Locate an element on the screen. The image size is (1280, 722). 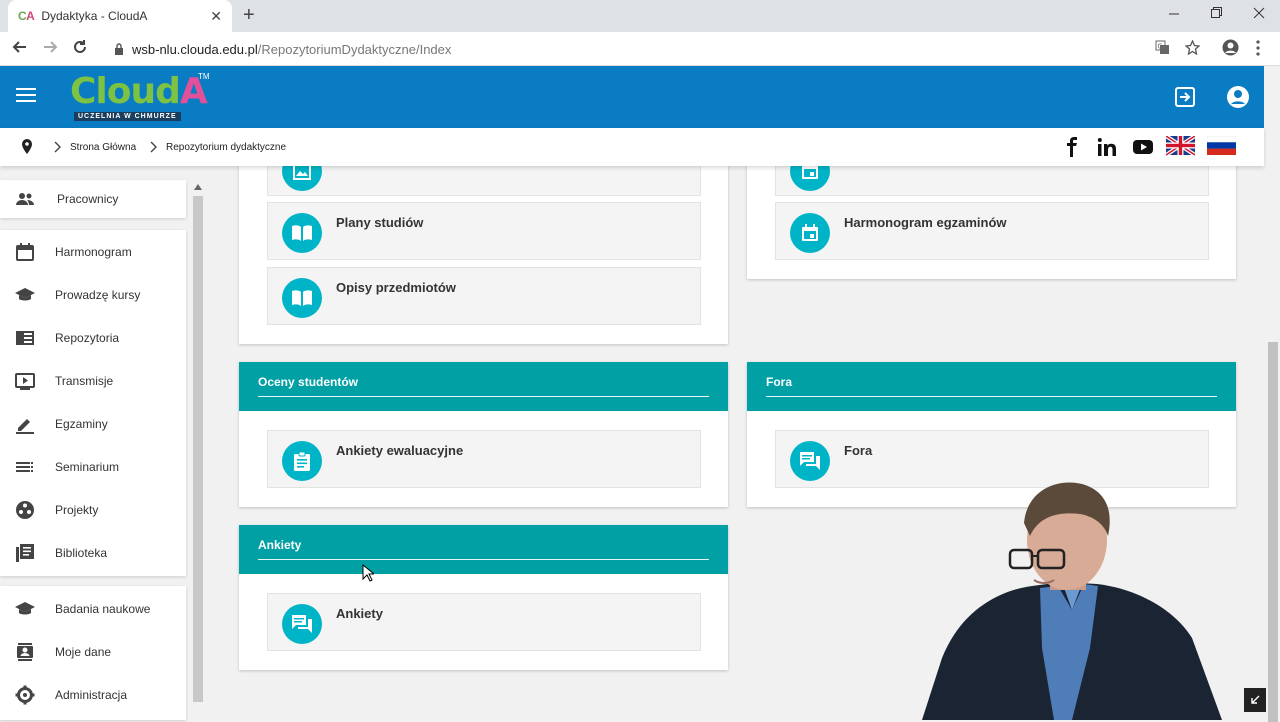
forward-arrow-icon is located at coordinates (50, 47).